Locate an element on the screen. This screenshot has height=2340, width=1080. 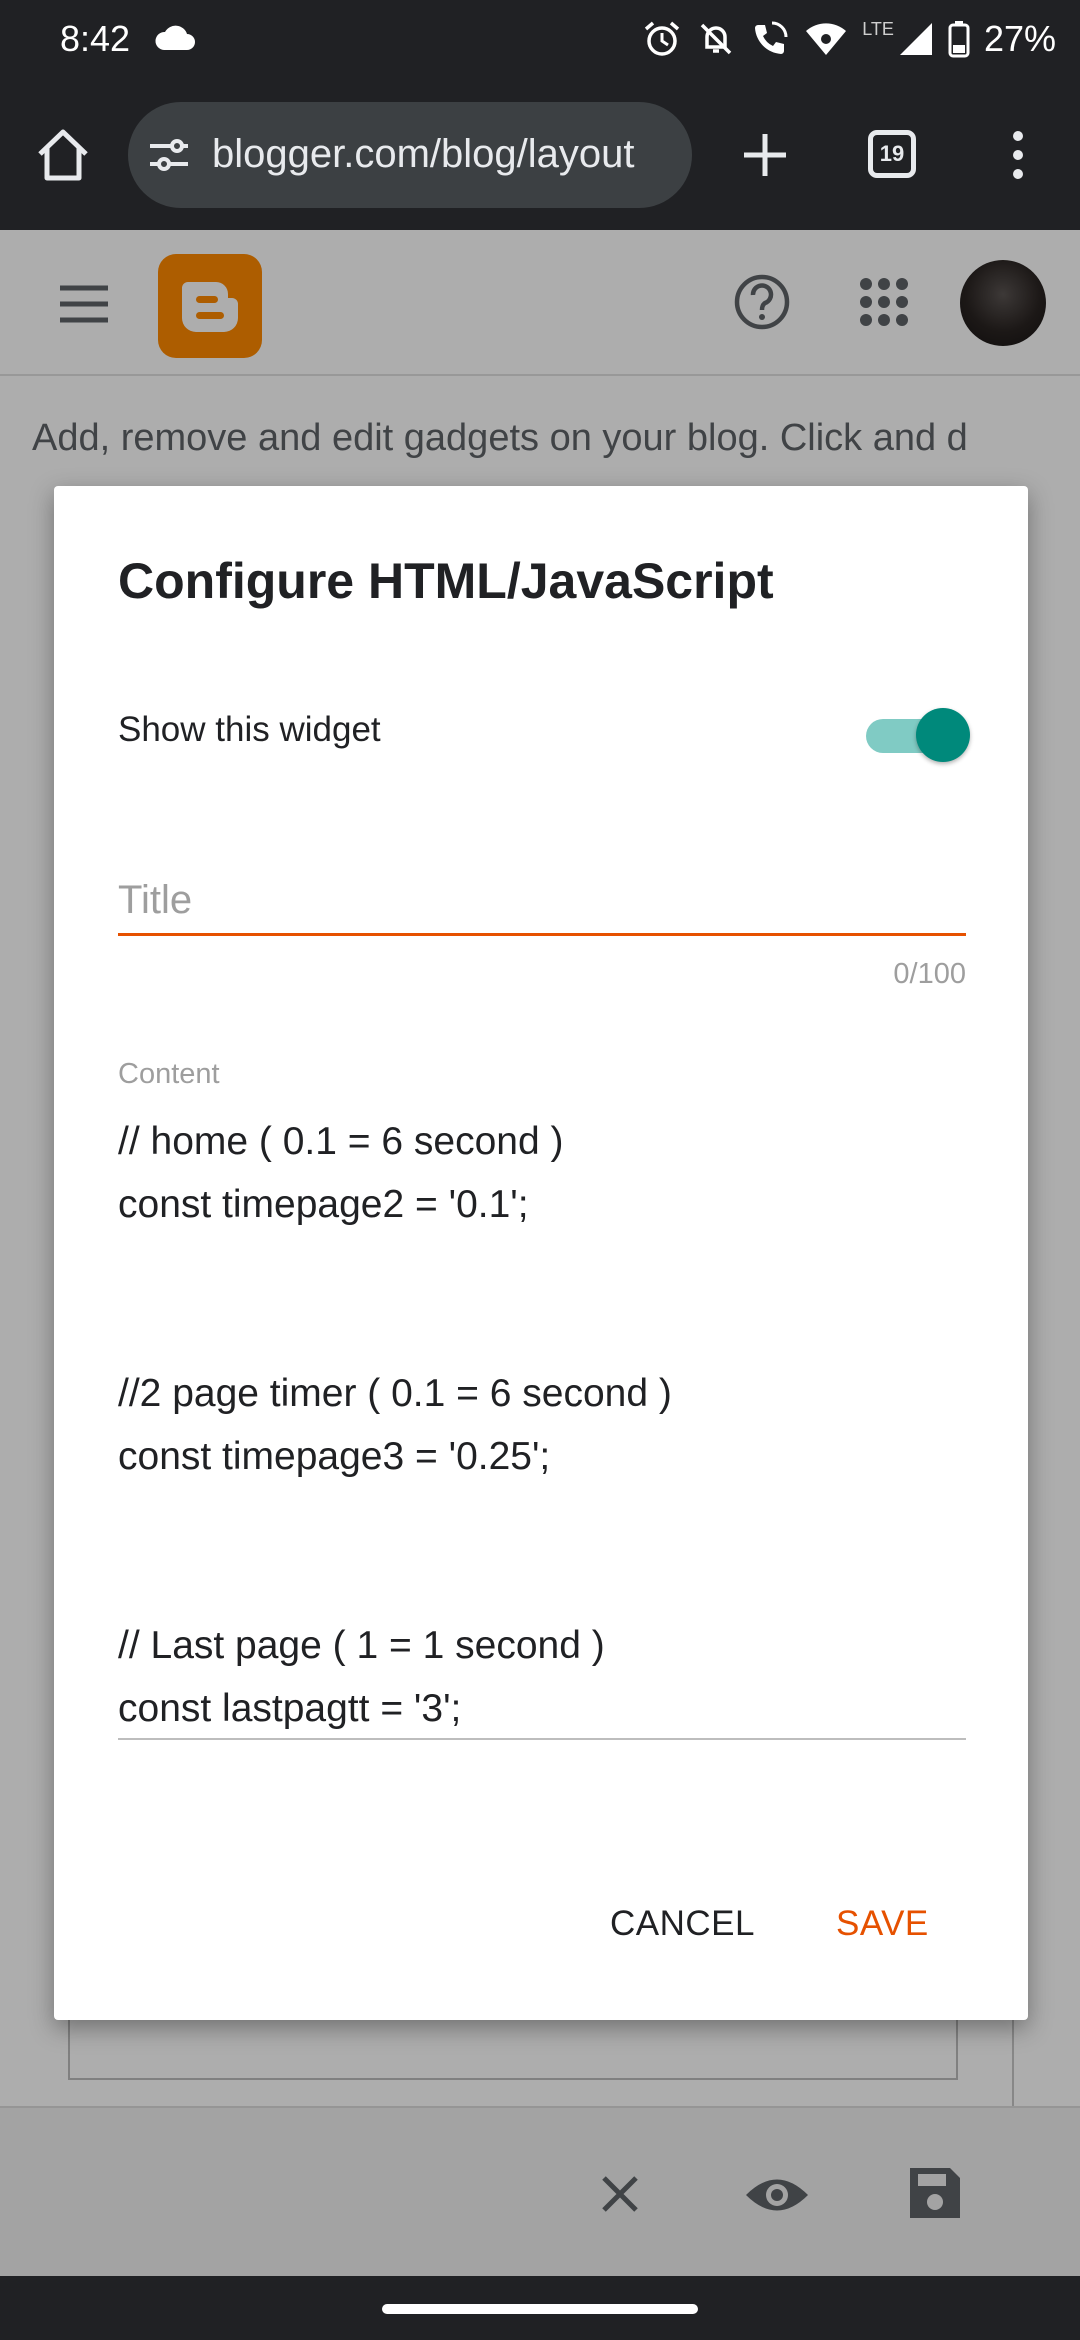
home-icon is located at coordinates (63, 155).